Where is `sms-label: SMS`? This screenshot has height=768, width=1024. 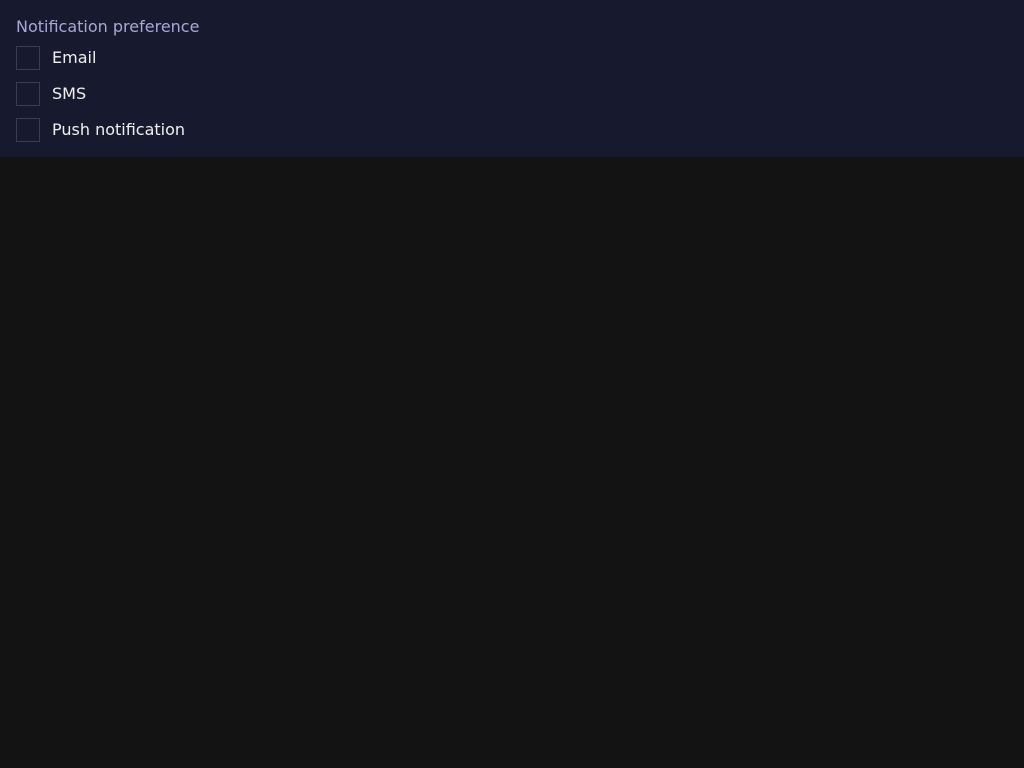 sms-label: SMS is located at coordinates (69, 94).